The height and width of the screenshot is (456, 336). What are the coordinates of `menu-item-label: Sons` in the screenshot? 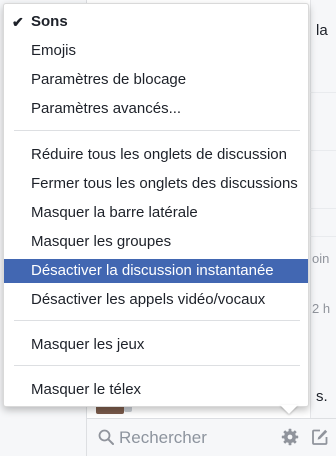 It's located at (49, 21).